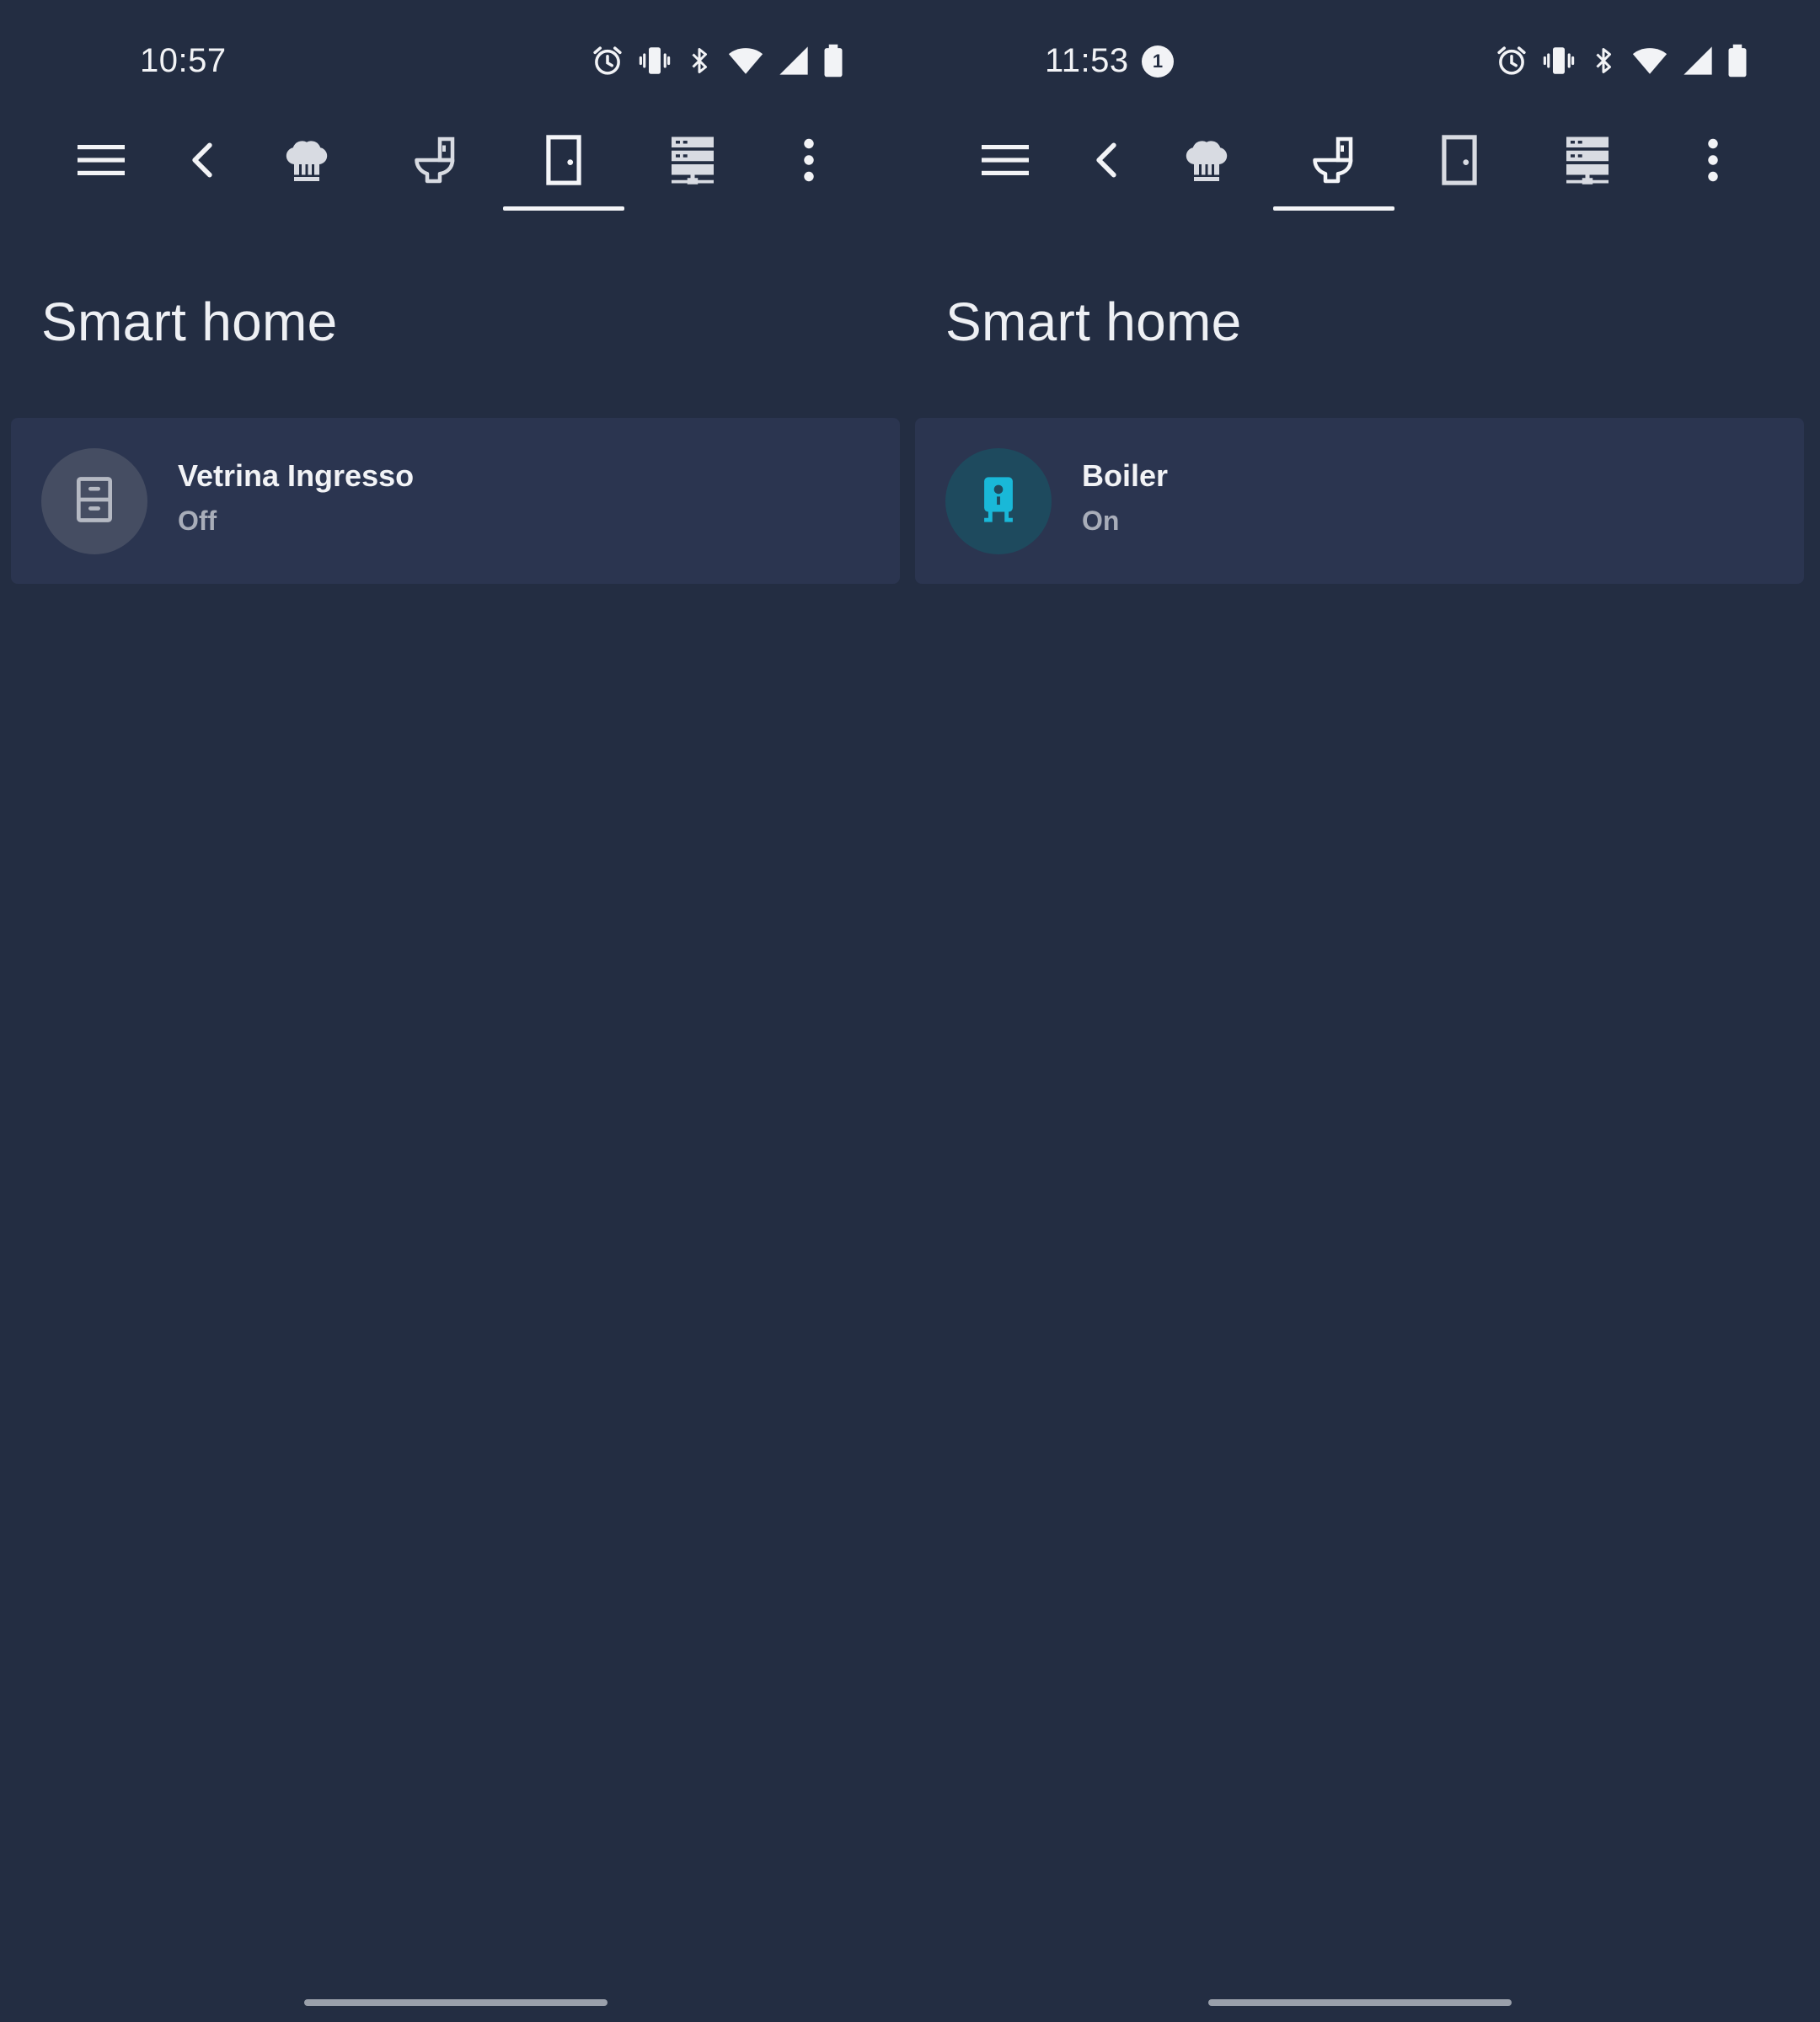  I want to click on entity-card: Boiler On, so click(1359, 501).